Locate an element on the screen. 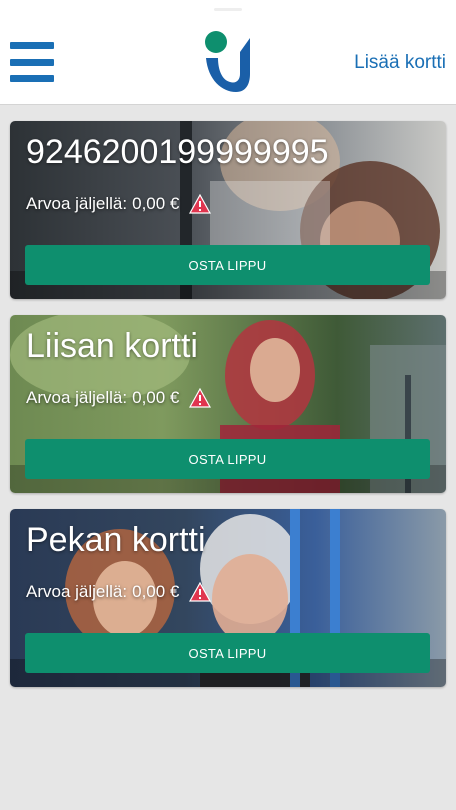  hamburger-menu-icon is located at coordinates (32, 62).